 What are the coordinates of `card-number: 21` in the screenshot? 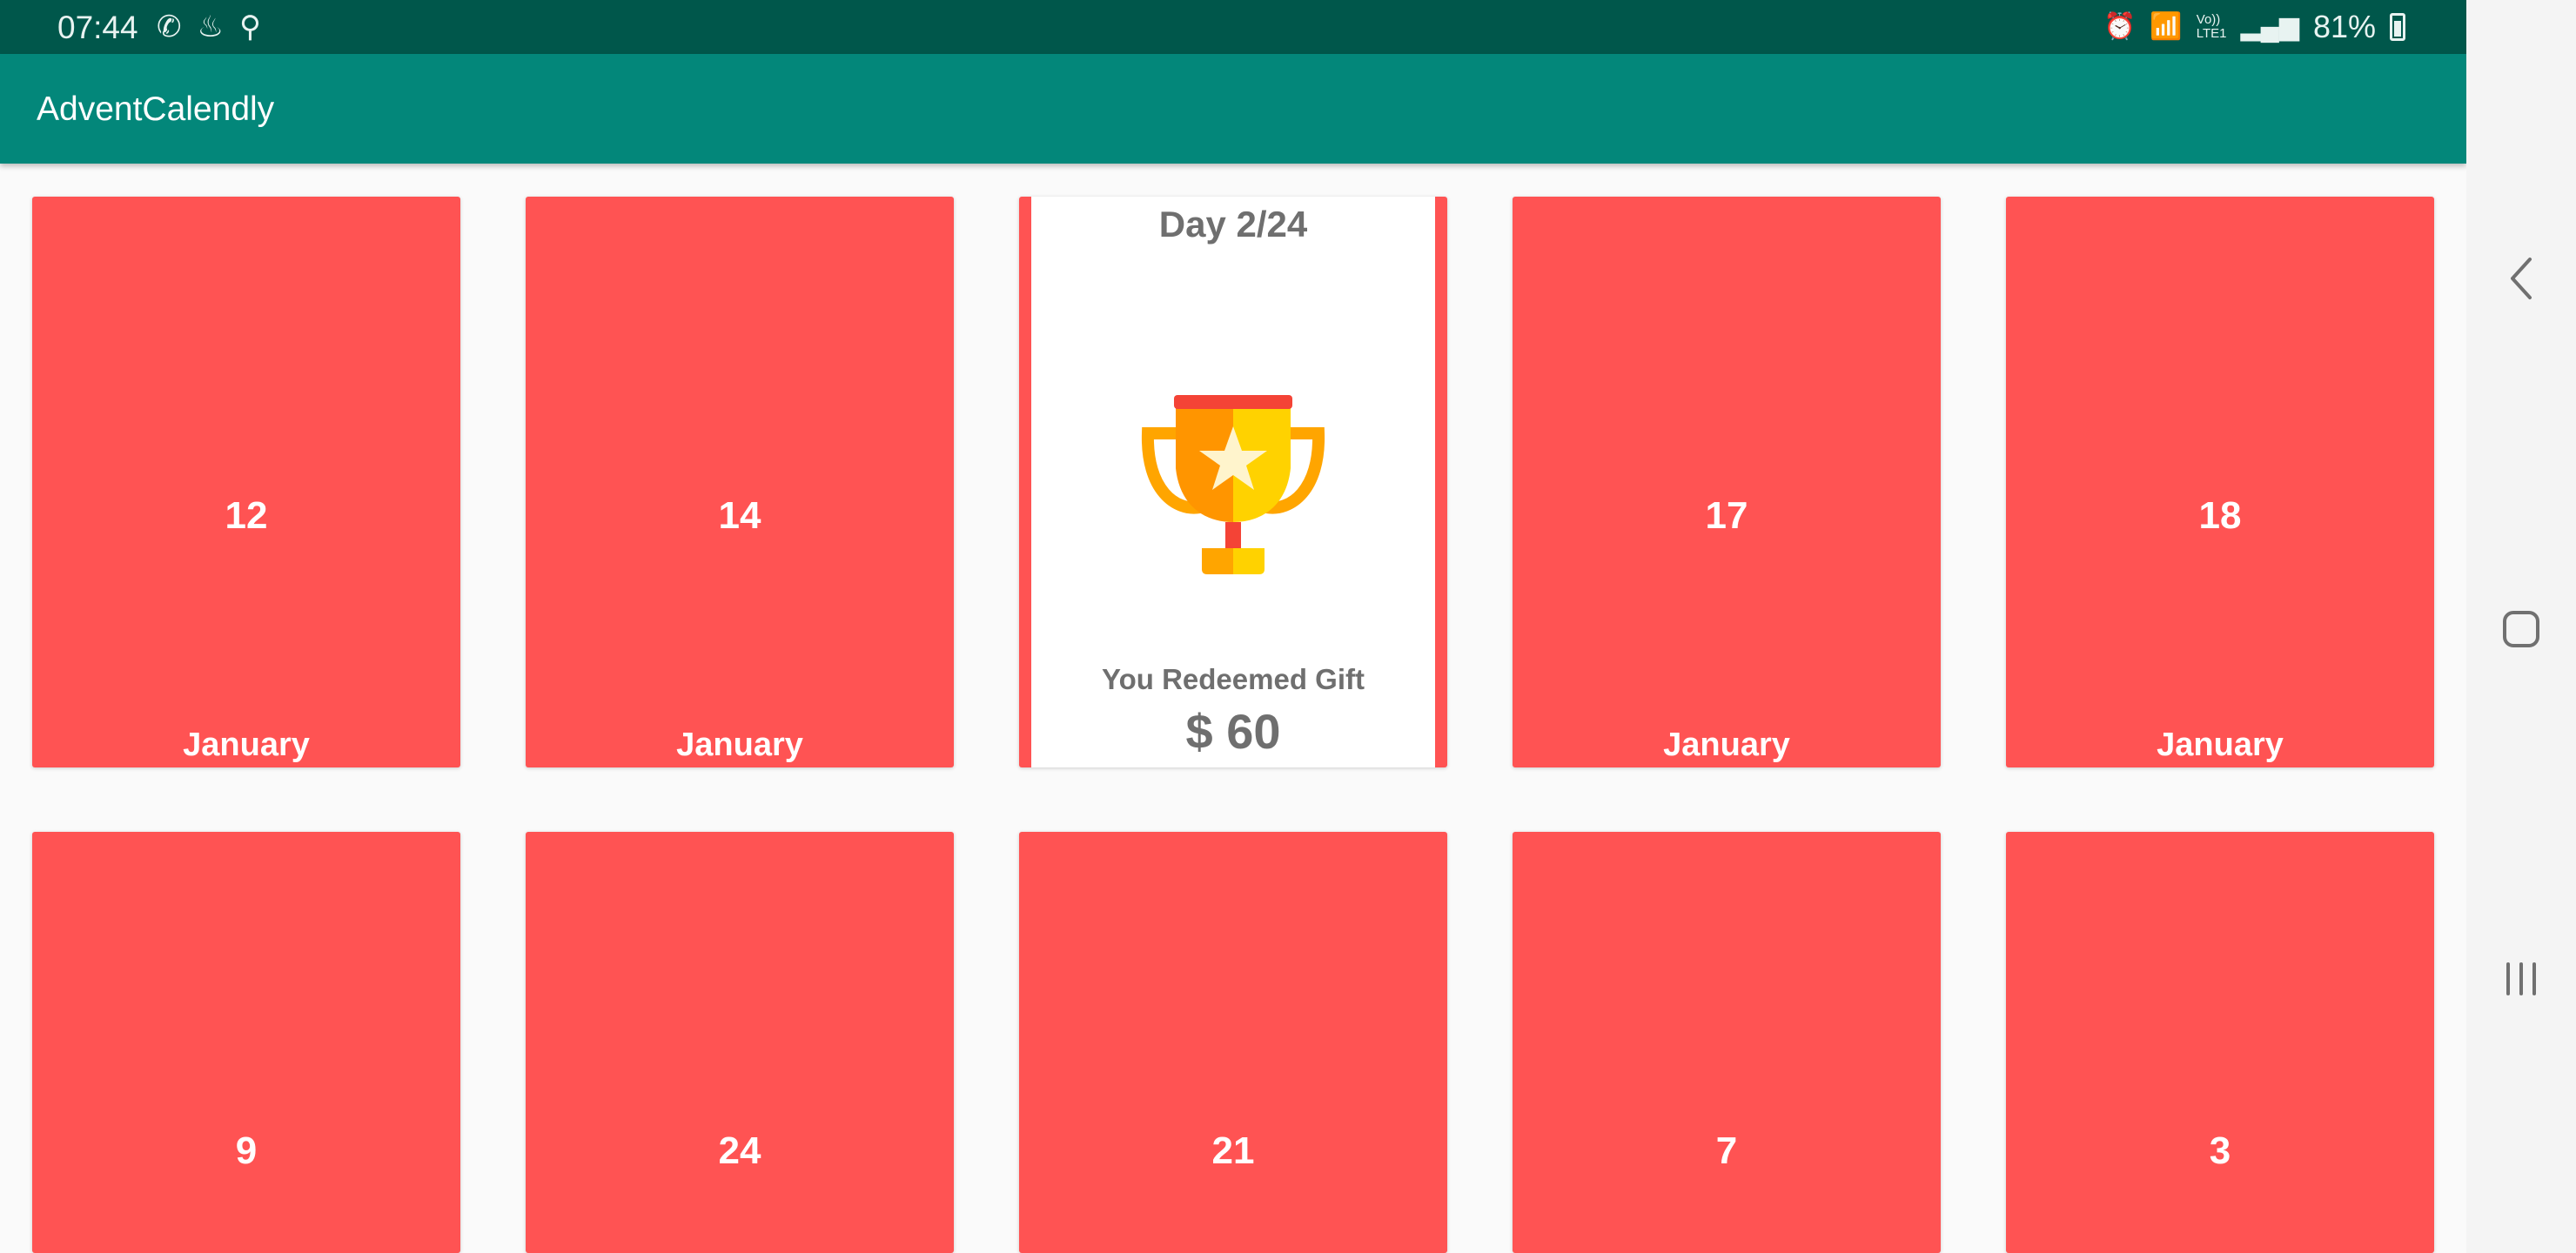 It's located at (1233, 1150).